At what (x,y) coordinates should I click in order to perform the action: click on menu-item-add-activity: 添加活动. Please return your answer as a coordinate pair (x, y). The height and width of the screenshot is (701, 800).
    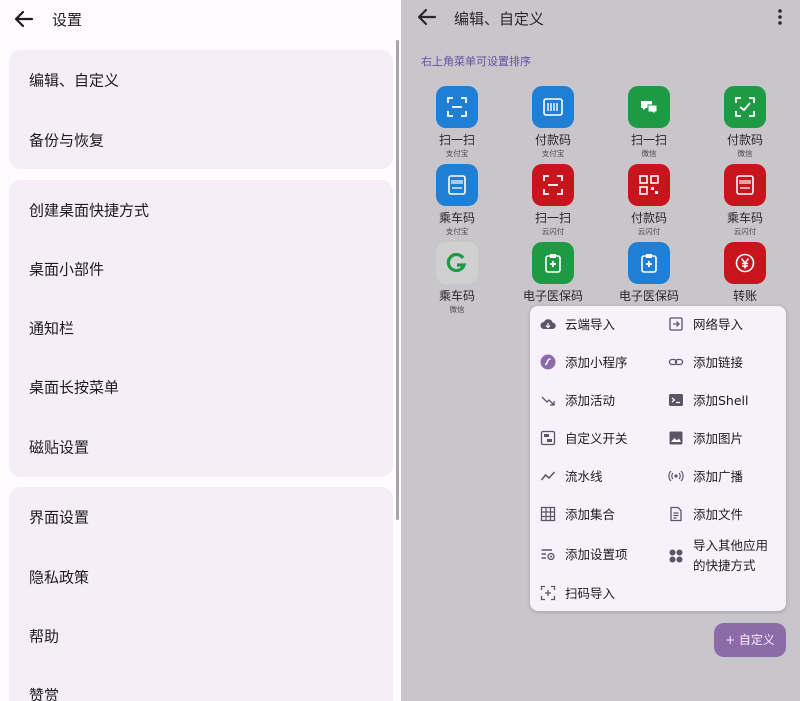
    Looking at the image, I should click on (594, 401).